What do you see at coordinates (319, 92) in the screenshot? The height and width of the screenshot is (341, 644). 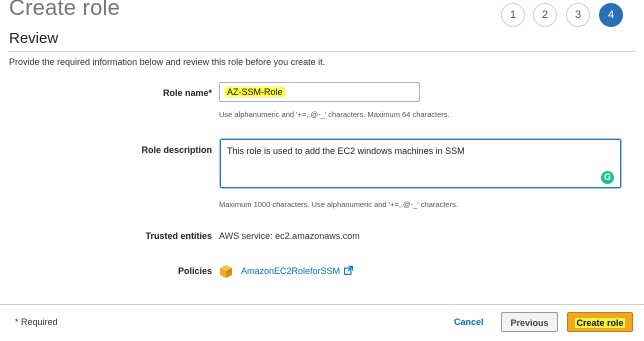 I see `role-name-input: AZ-SSM-Role` at bounding box center [319, 92].